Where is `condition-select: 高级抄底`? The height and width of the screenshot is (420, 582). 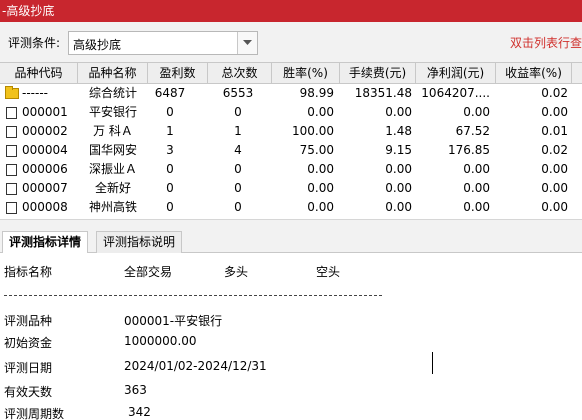 condition-select: 高级抄底 is located at coordinates (163, 43).